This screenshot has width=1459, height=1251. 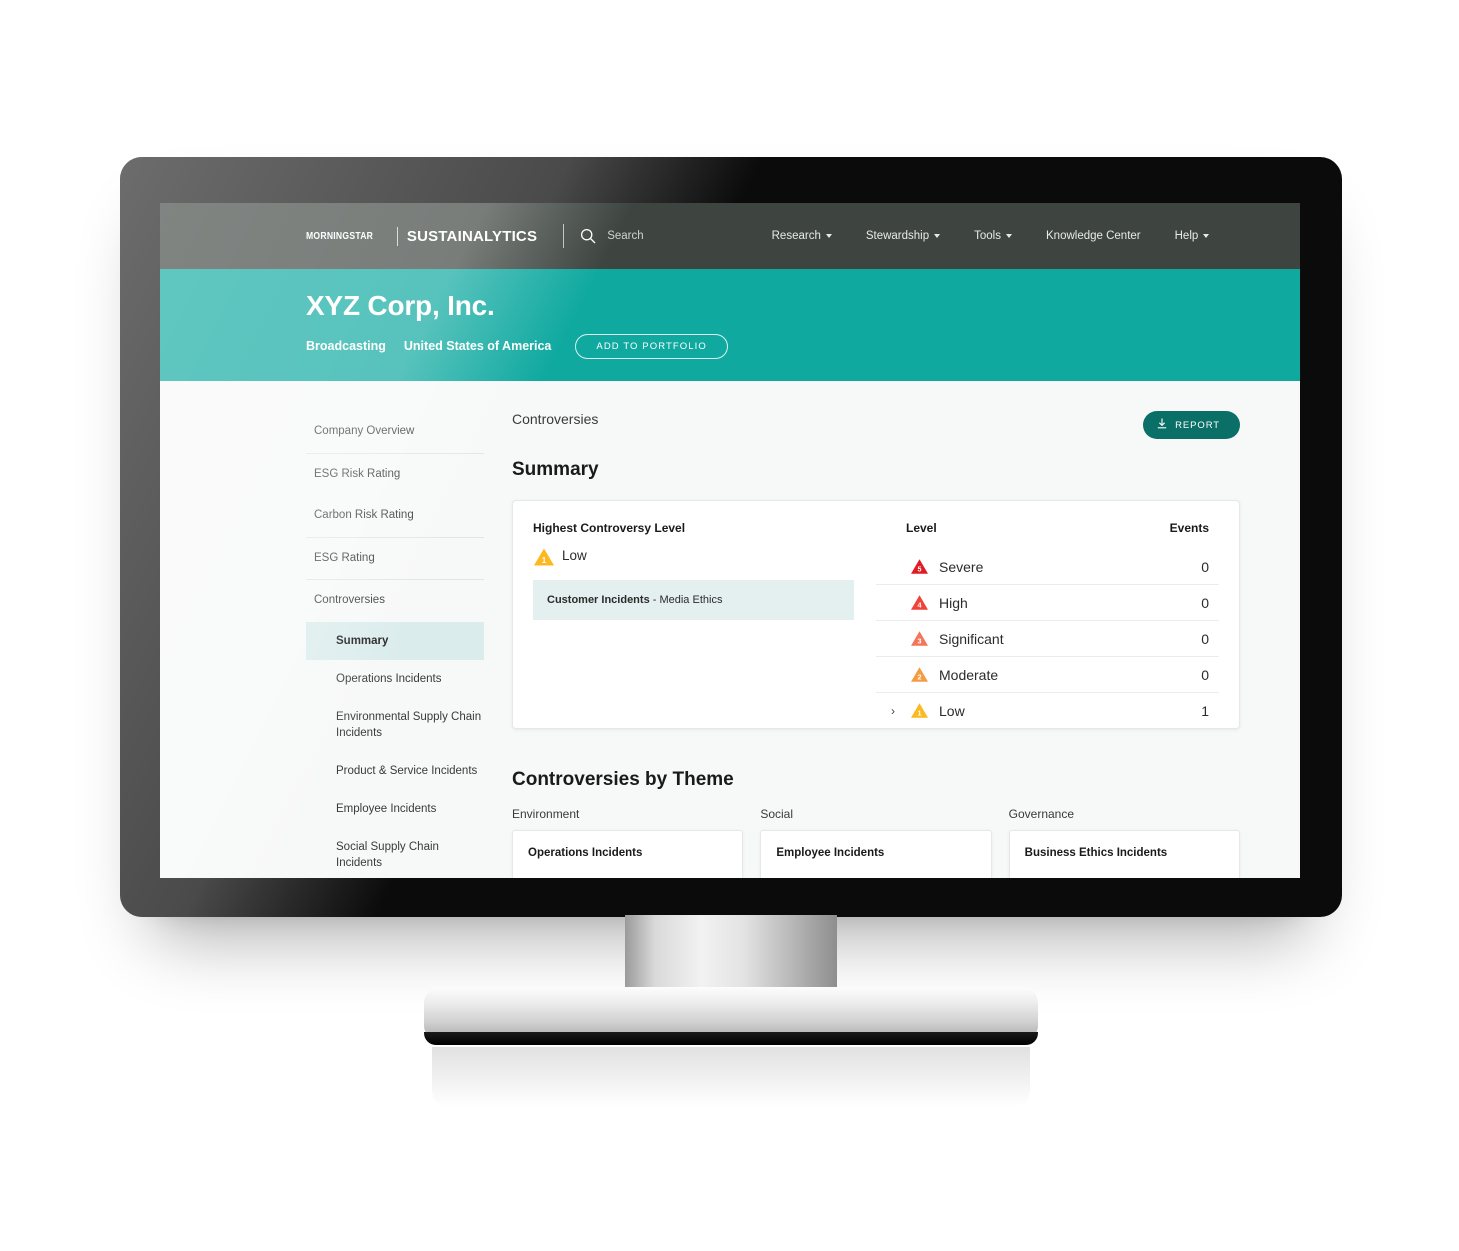 What do you see at coordinates (971, 638) in the screenshot?
I see `level-name: Significant` at bounding box center [971, 638].